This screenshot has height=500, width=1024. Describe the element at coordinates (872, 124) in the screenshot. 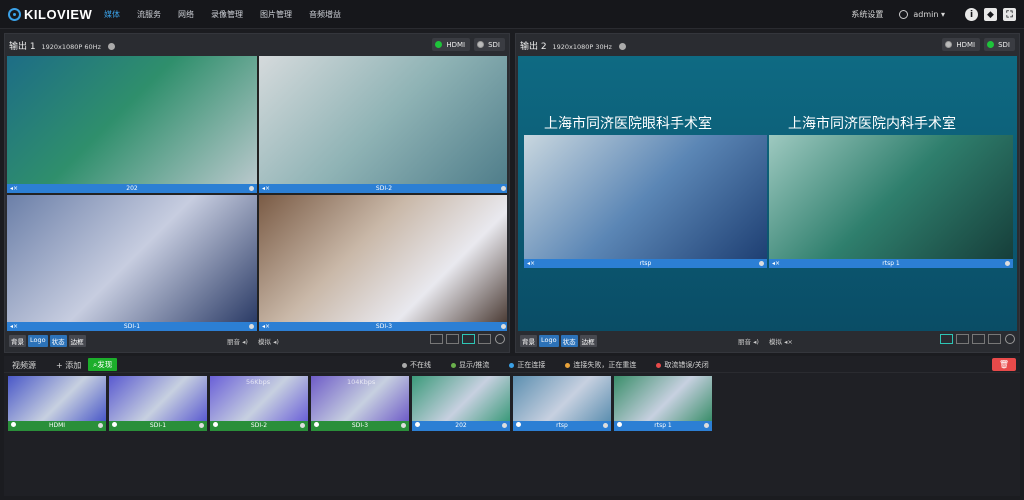

I see `room-title-2: 上海市同济医院内科手术室` at that location.